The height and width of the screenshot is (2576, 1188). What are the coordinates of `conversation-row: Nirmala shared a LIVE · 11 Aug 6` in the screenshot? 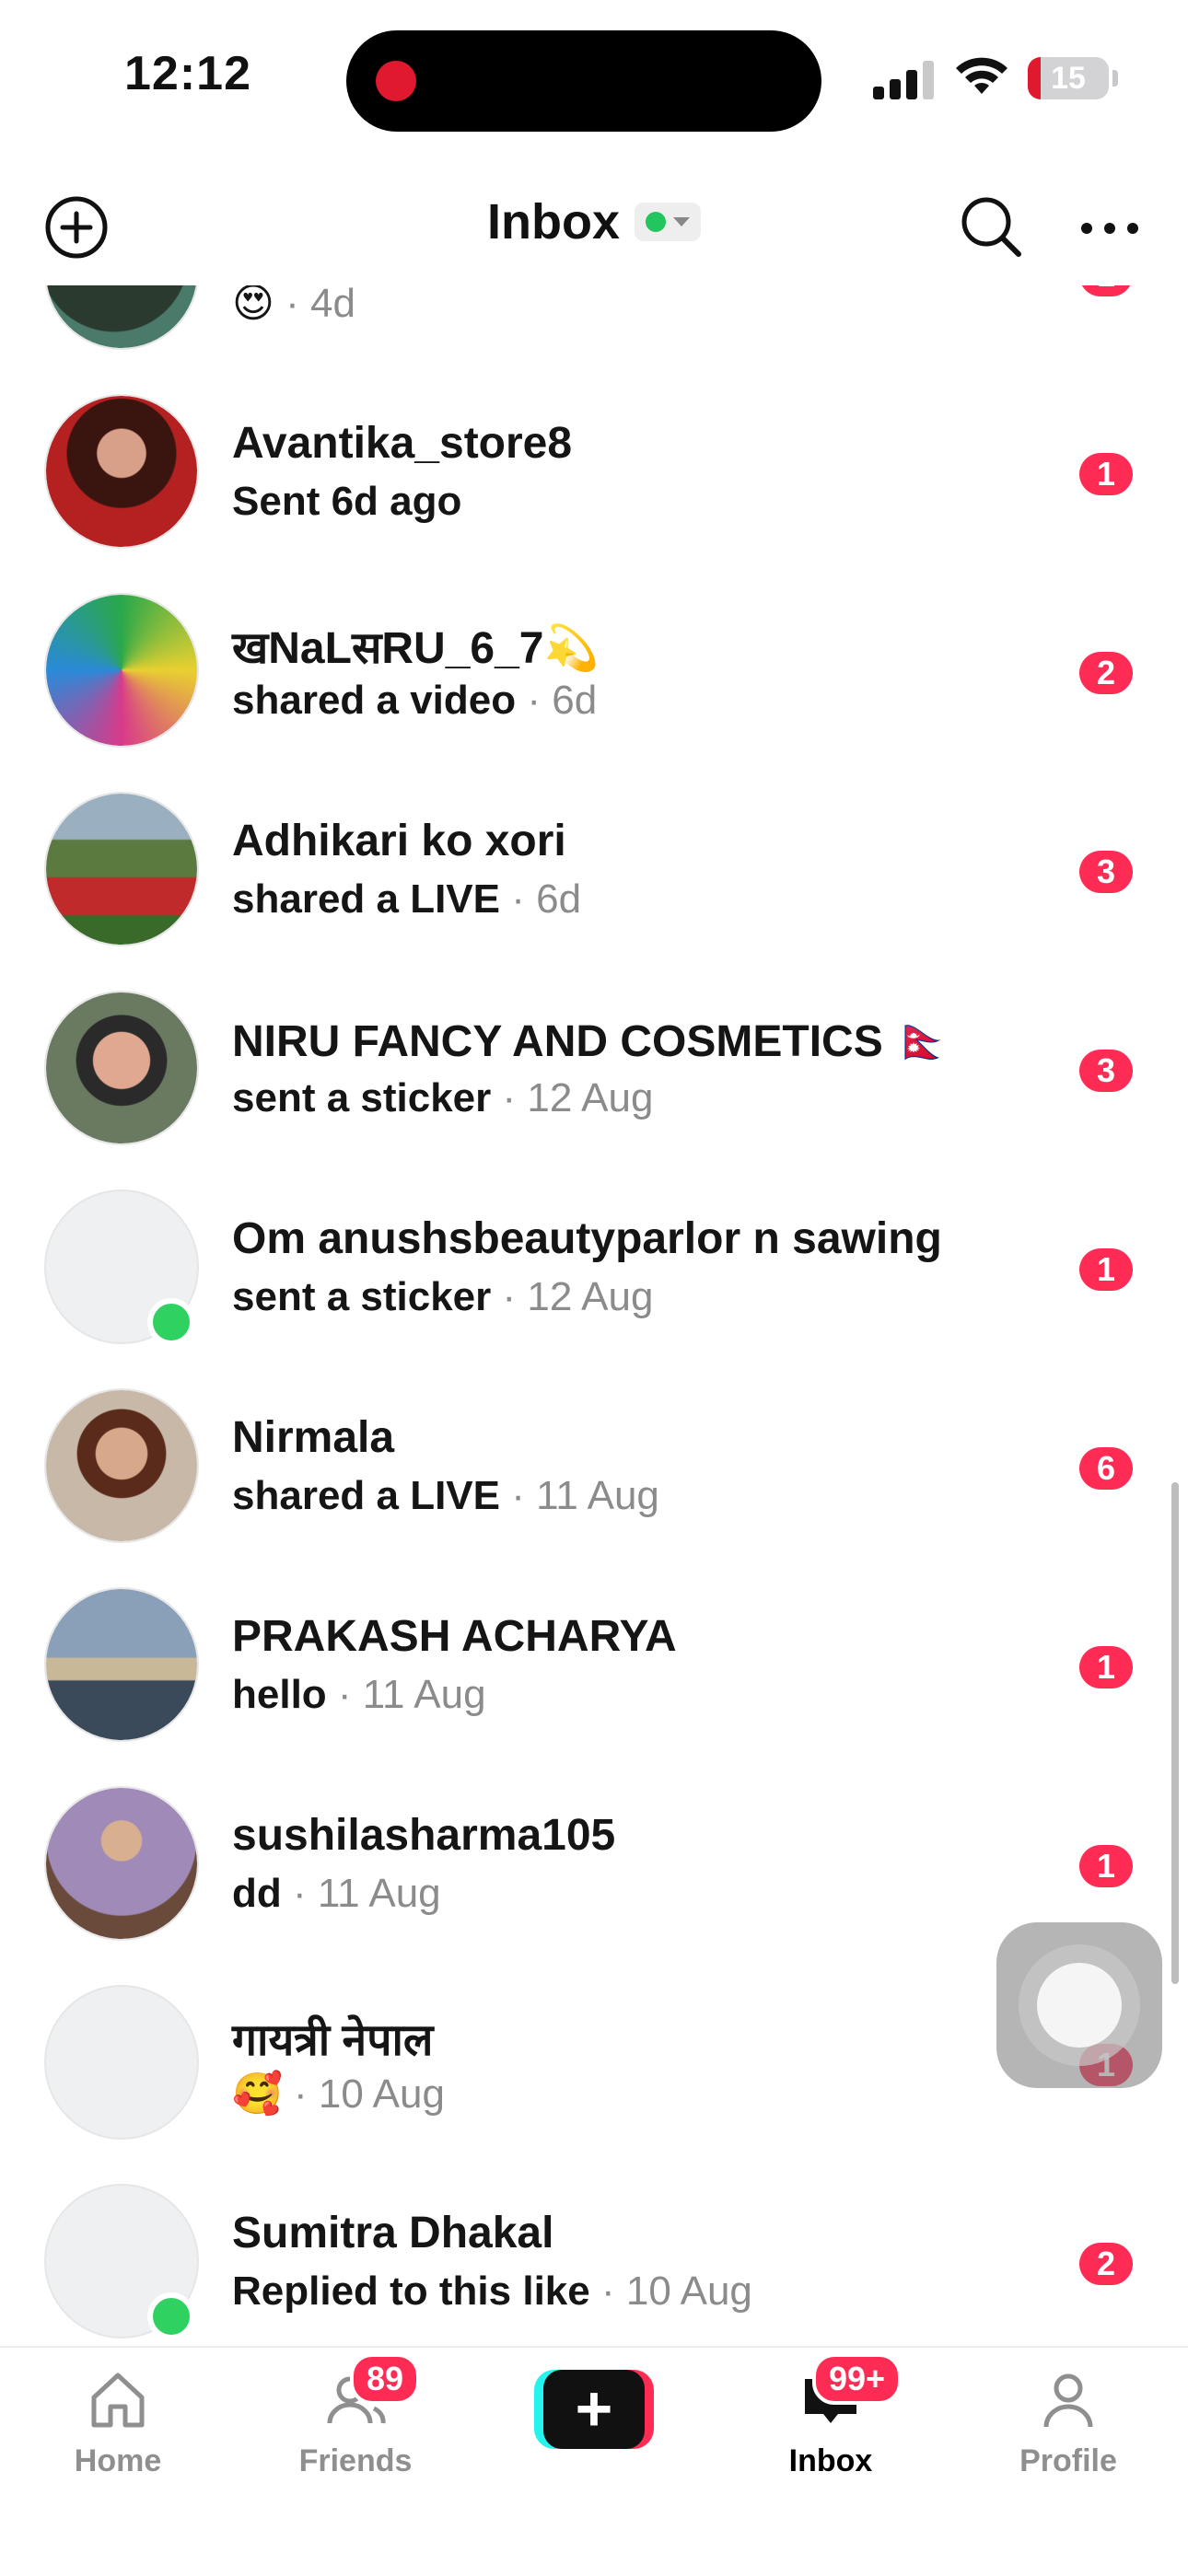 It's located at (594, 1458).